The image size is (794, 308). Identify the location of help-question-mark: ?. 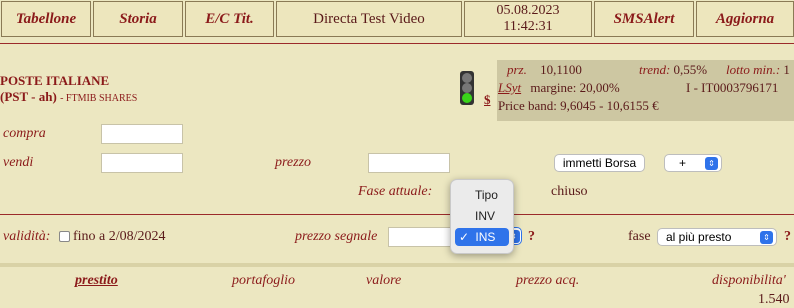
(531, 237).